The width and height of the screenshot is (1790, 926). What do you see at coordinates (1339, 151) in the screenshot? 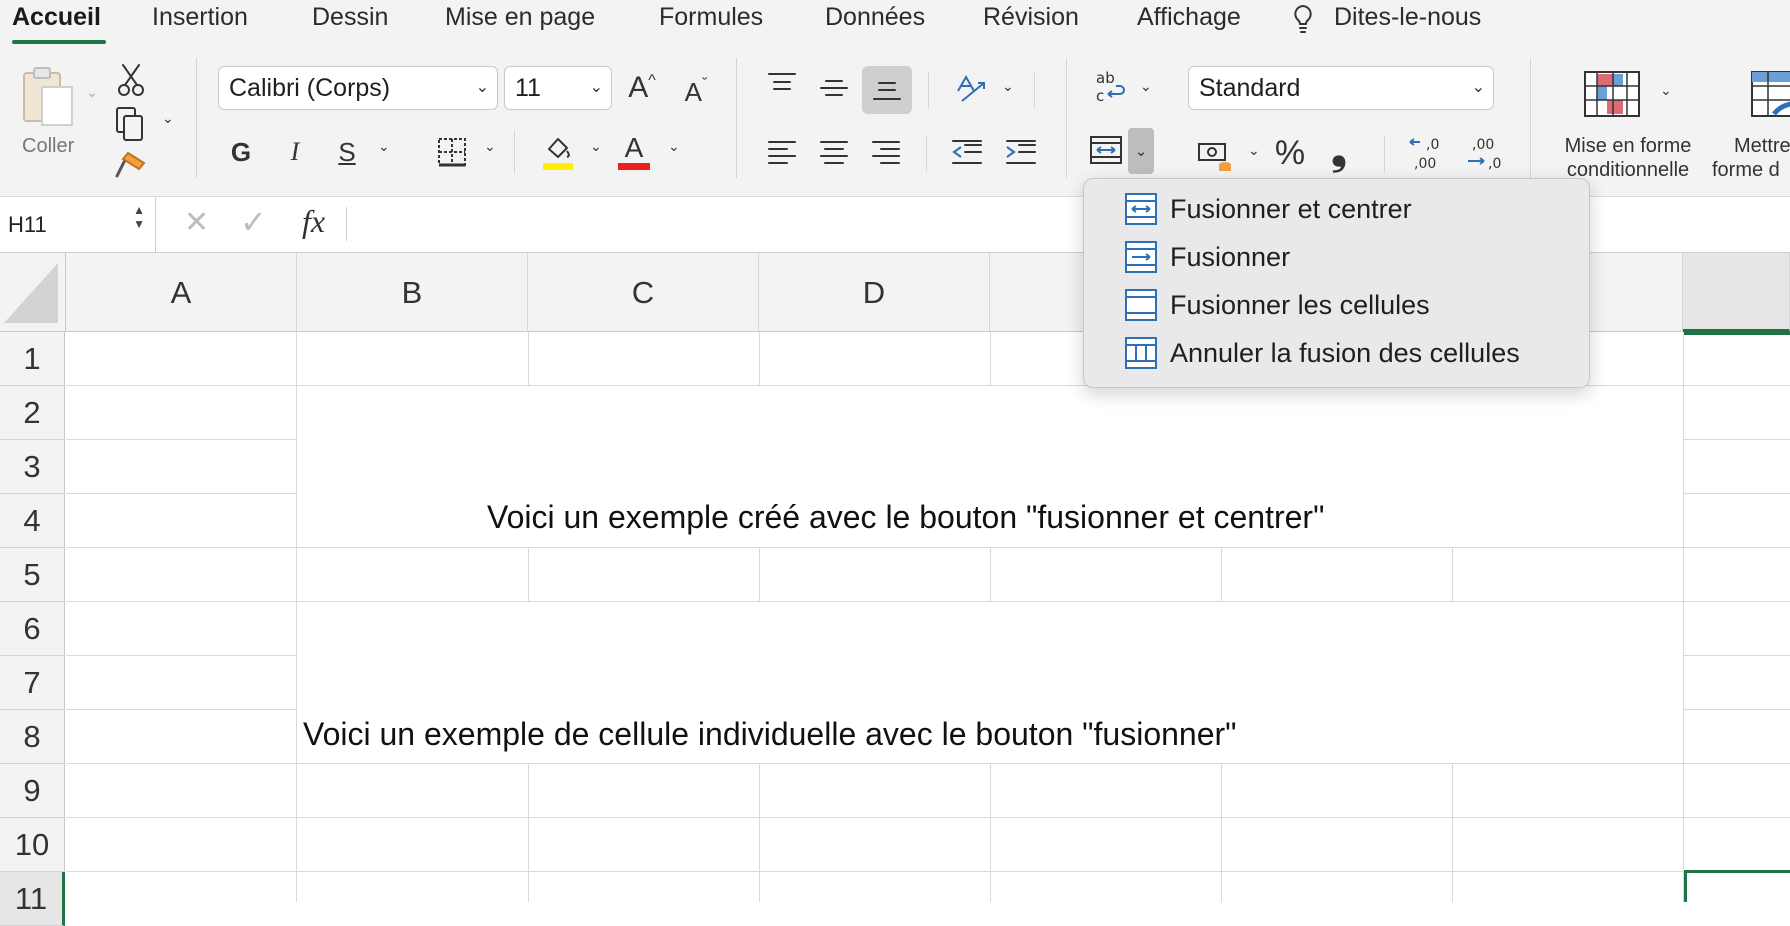
I see `comma-style-button: ❟` at bounding box center [1339, 151].